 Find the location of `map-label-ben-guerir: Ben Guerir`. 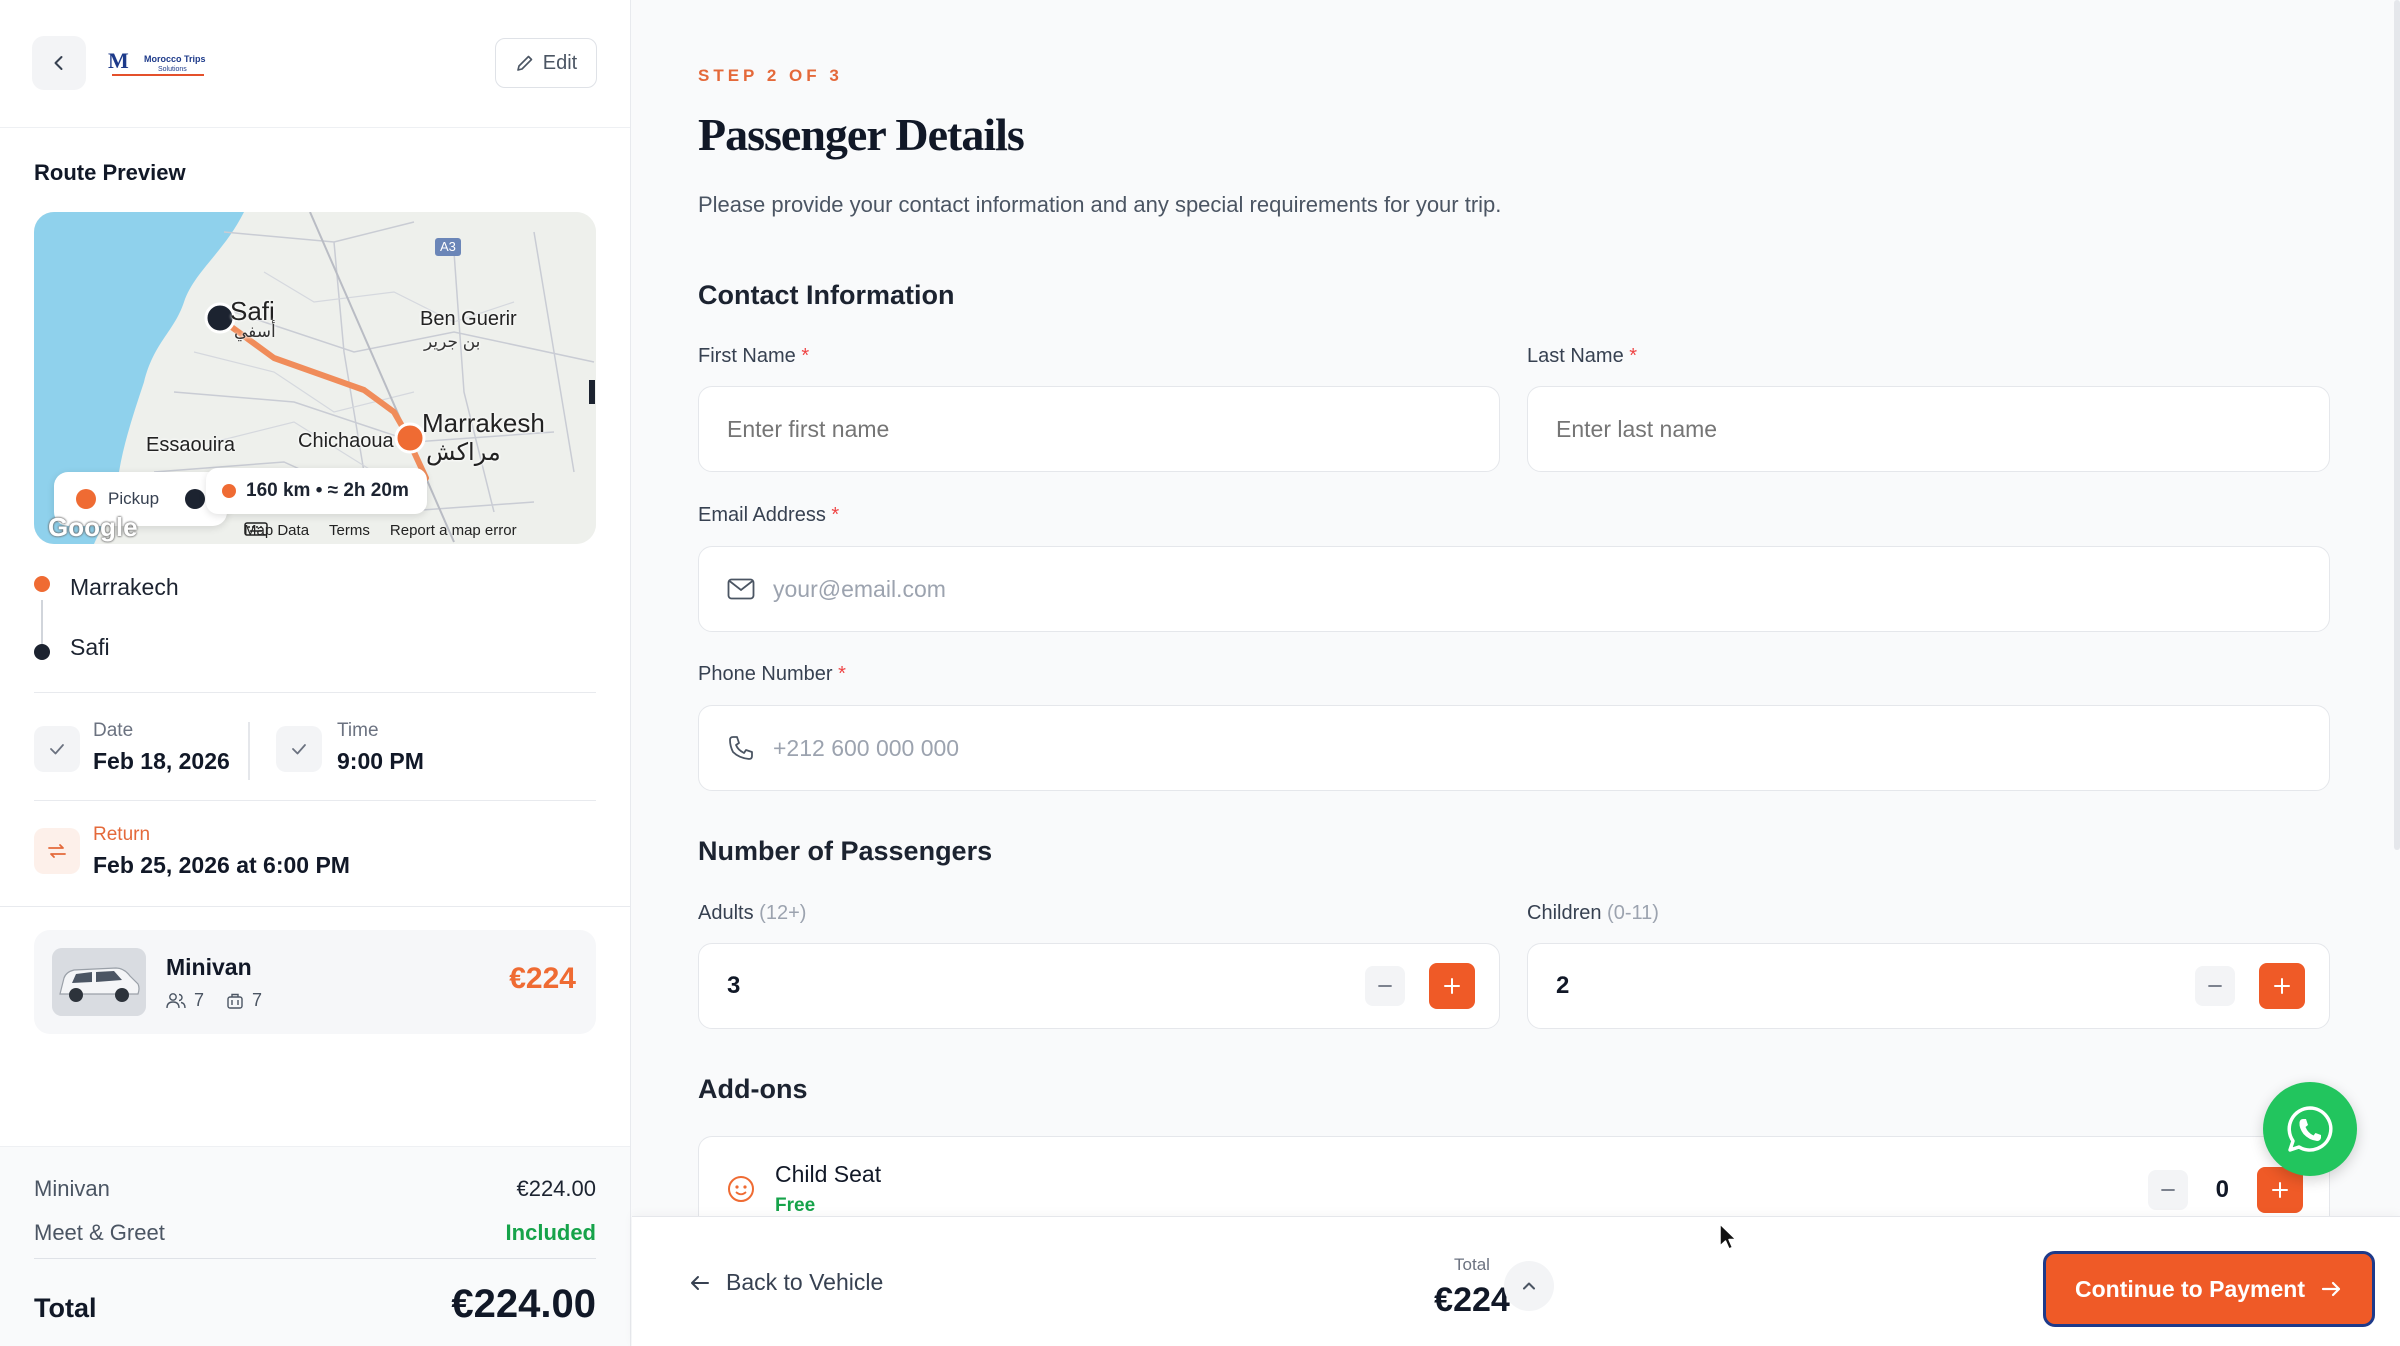

map-label-ben-guerir: Ben Guerir is located at coordinates (468, 319).